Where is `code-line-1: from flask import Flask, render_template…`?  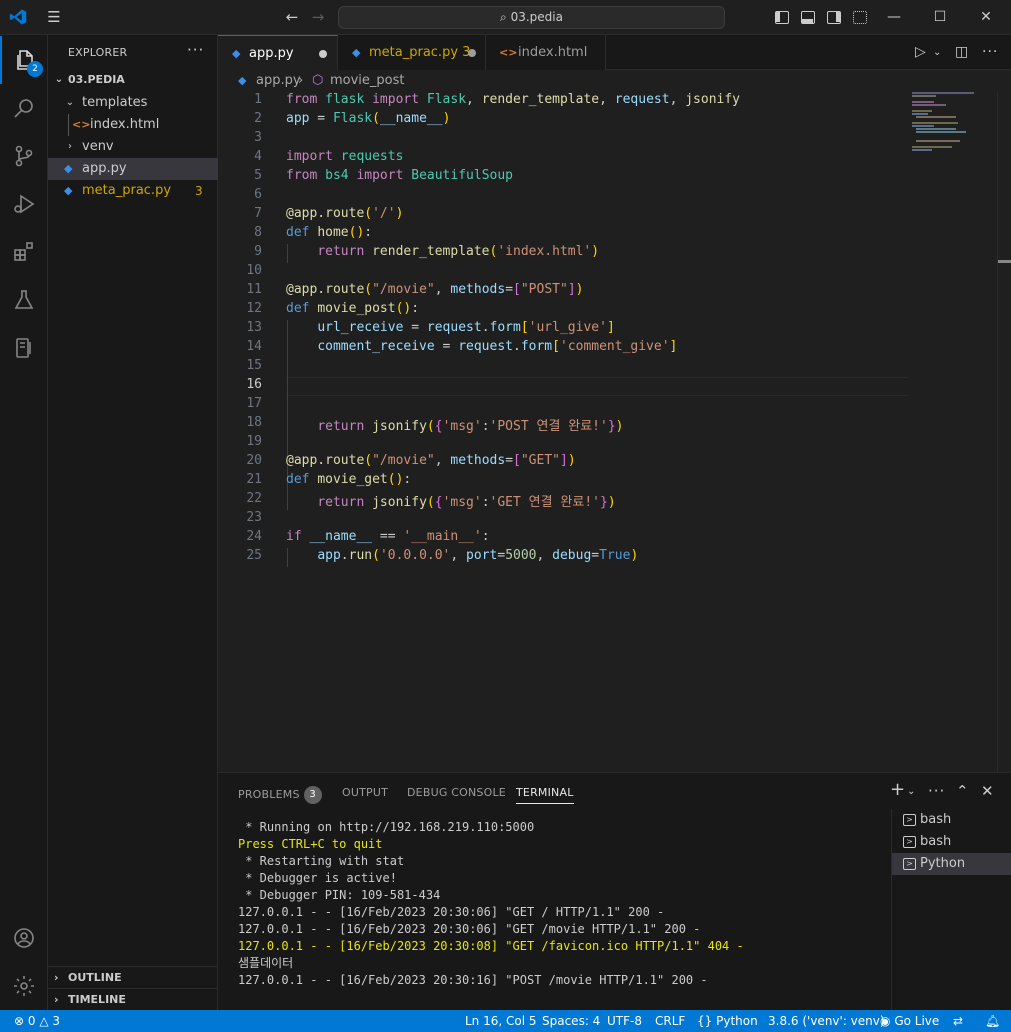
code-line-1: from flask import Flask, render_template… is located at coordinates (513, 99).